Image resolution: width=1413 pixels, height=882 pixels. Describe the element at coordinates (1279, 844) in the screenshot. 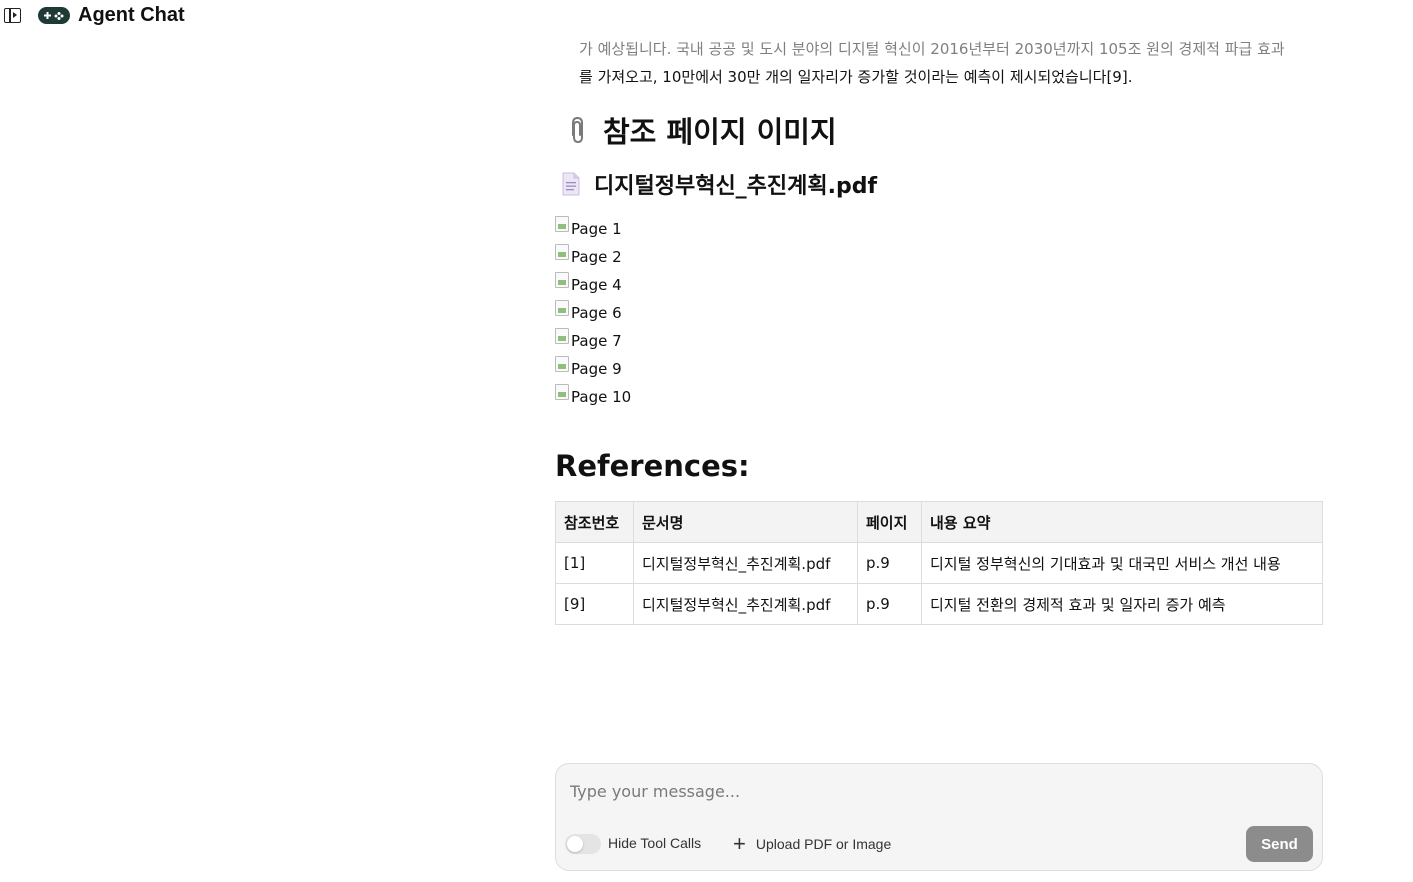

I see `send-button: Send` at that location.